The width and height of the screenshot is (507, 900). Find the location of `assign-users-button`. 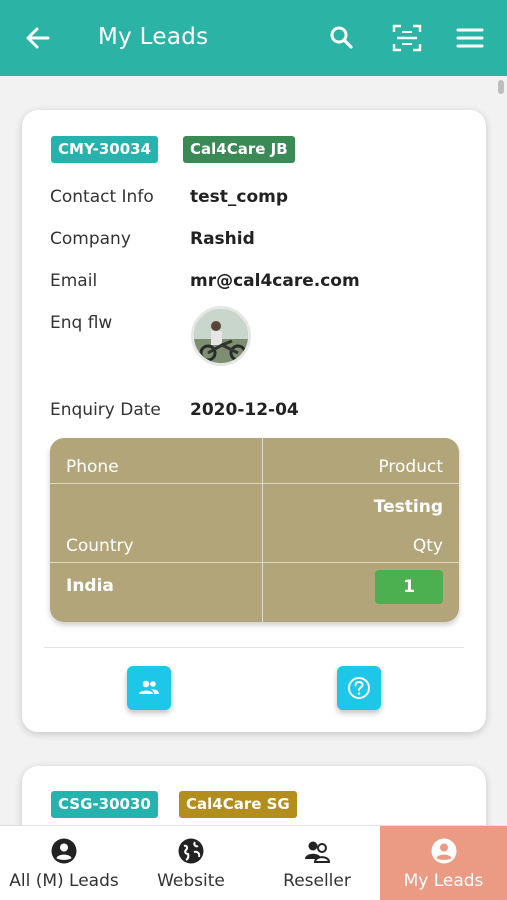

assign-users-button is located at coordinates (149, 688).